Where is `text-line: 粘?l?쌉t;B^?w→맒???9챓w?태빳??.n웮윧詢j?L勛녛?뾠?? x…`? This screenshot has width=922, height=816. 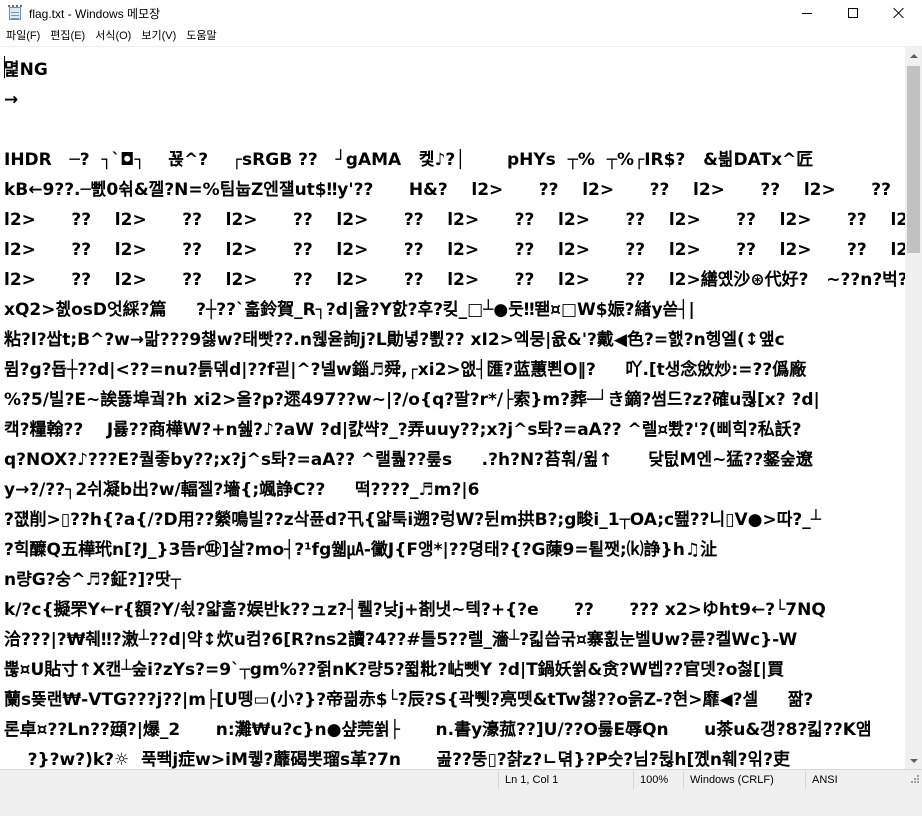
text-line: 粘?l?쌉t;B^?w→맒???9챓w?태빳??.n웮윧詢j?L勛녛?뾠?? x… is located at coordinates (394, 340).